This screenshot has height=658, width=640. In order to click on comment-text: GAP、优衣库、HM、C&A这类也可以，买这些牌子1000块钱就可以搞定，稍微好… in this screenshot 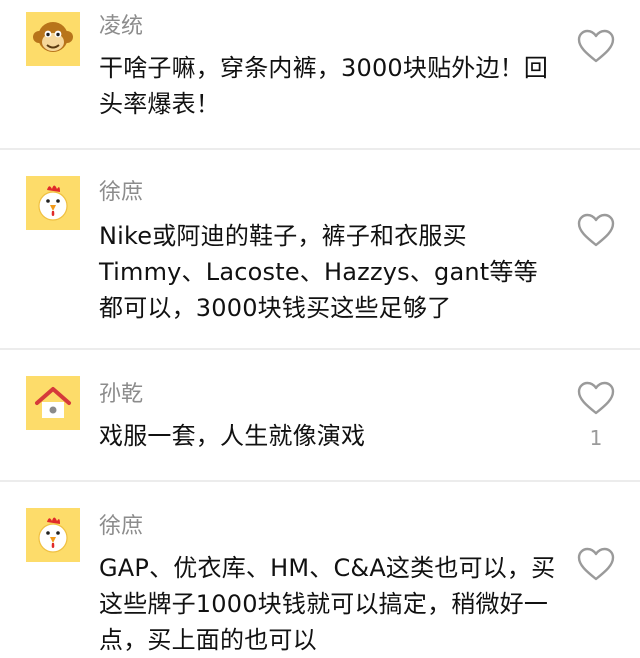, I will do `click(327, 604)`.